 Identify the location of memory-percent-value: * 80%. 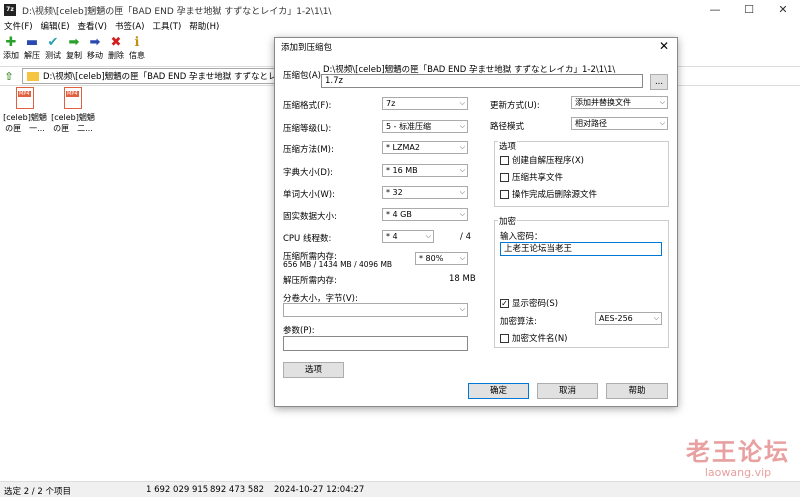
(431, 258).